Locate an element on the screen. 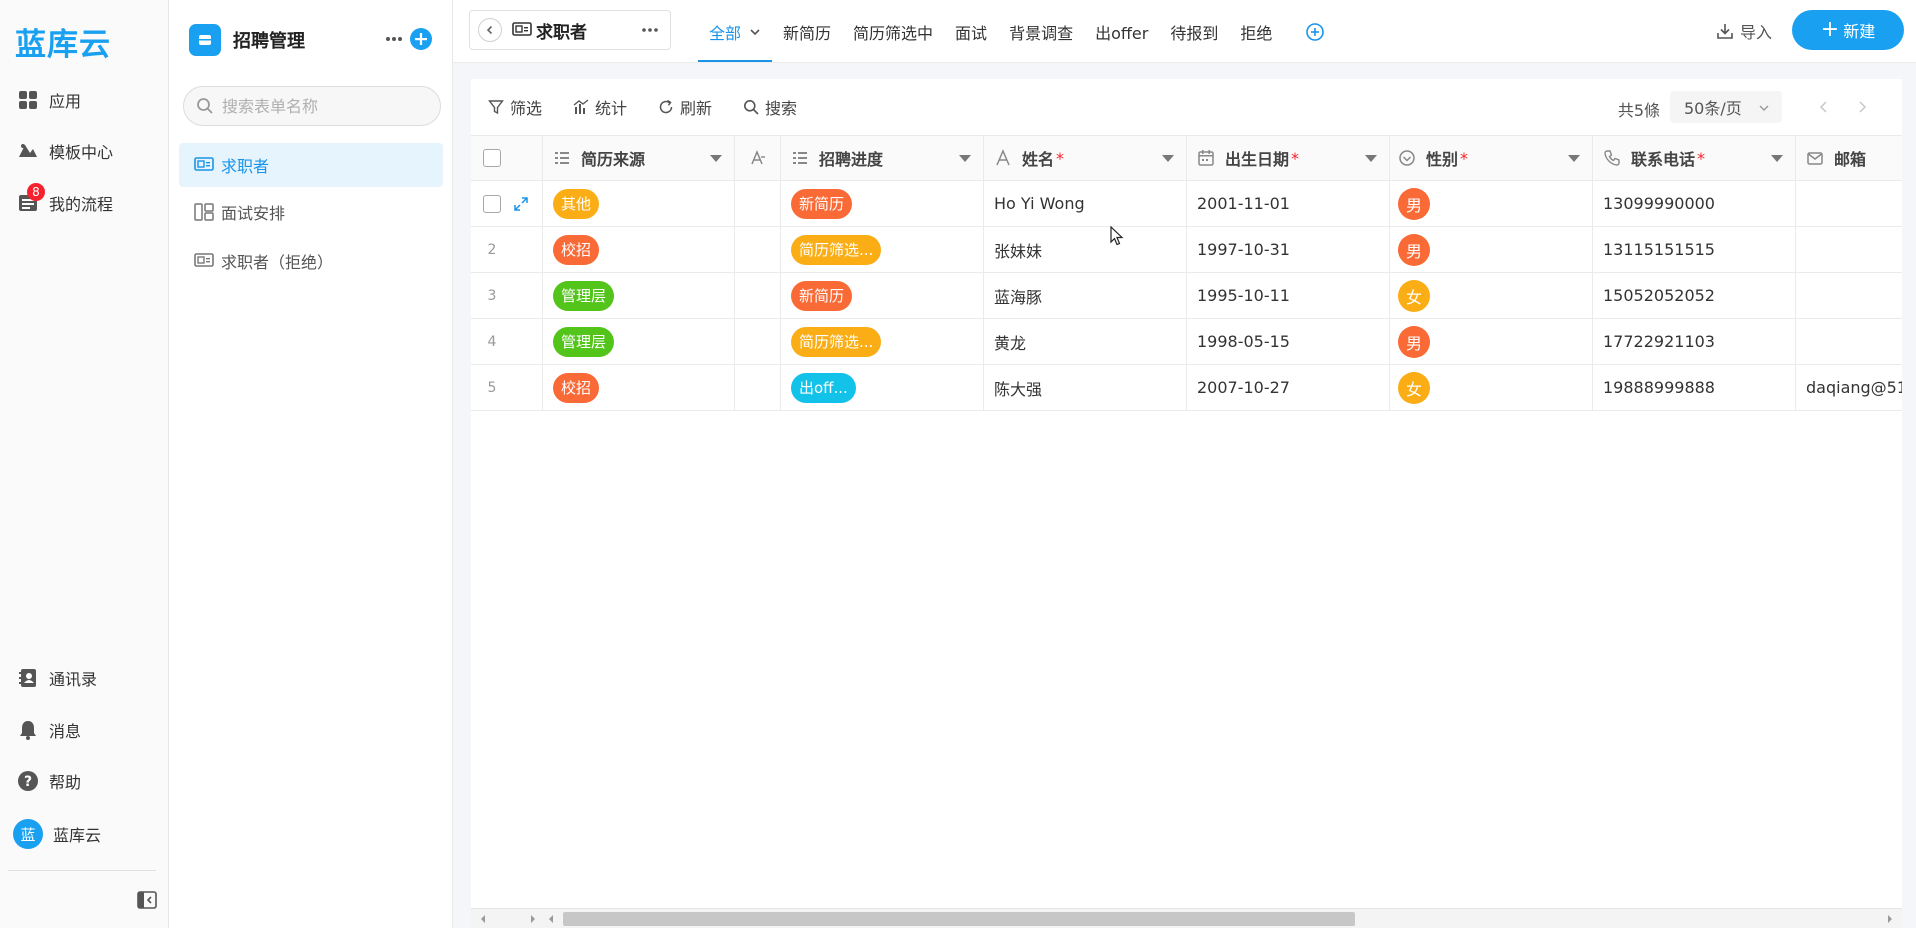 Image resolution: width=1916 pixels, height=928 pixels. row-checkbox is located at coordinates (492, 203).